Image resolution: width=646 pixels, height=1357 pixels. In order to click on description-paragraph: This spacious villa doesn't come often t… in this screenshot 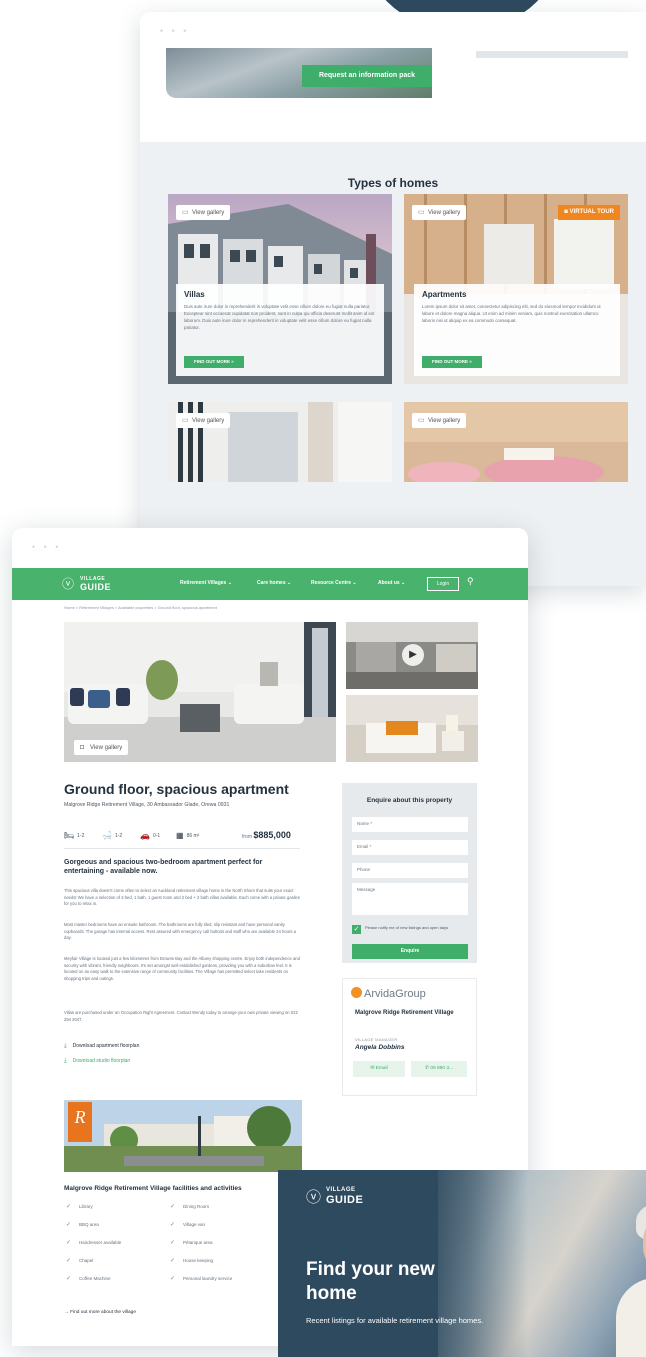, I will do `click(182, 897)`.